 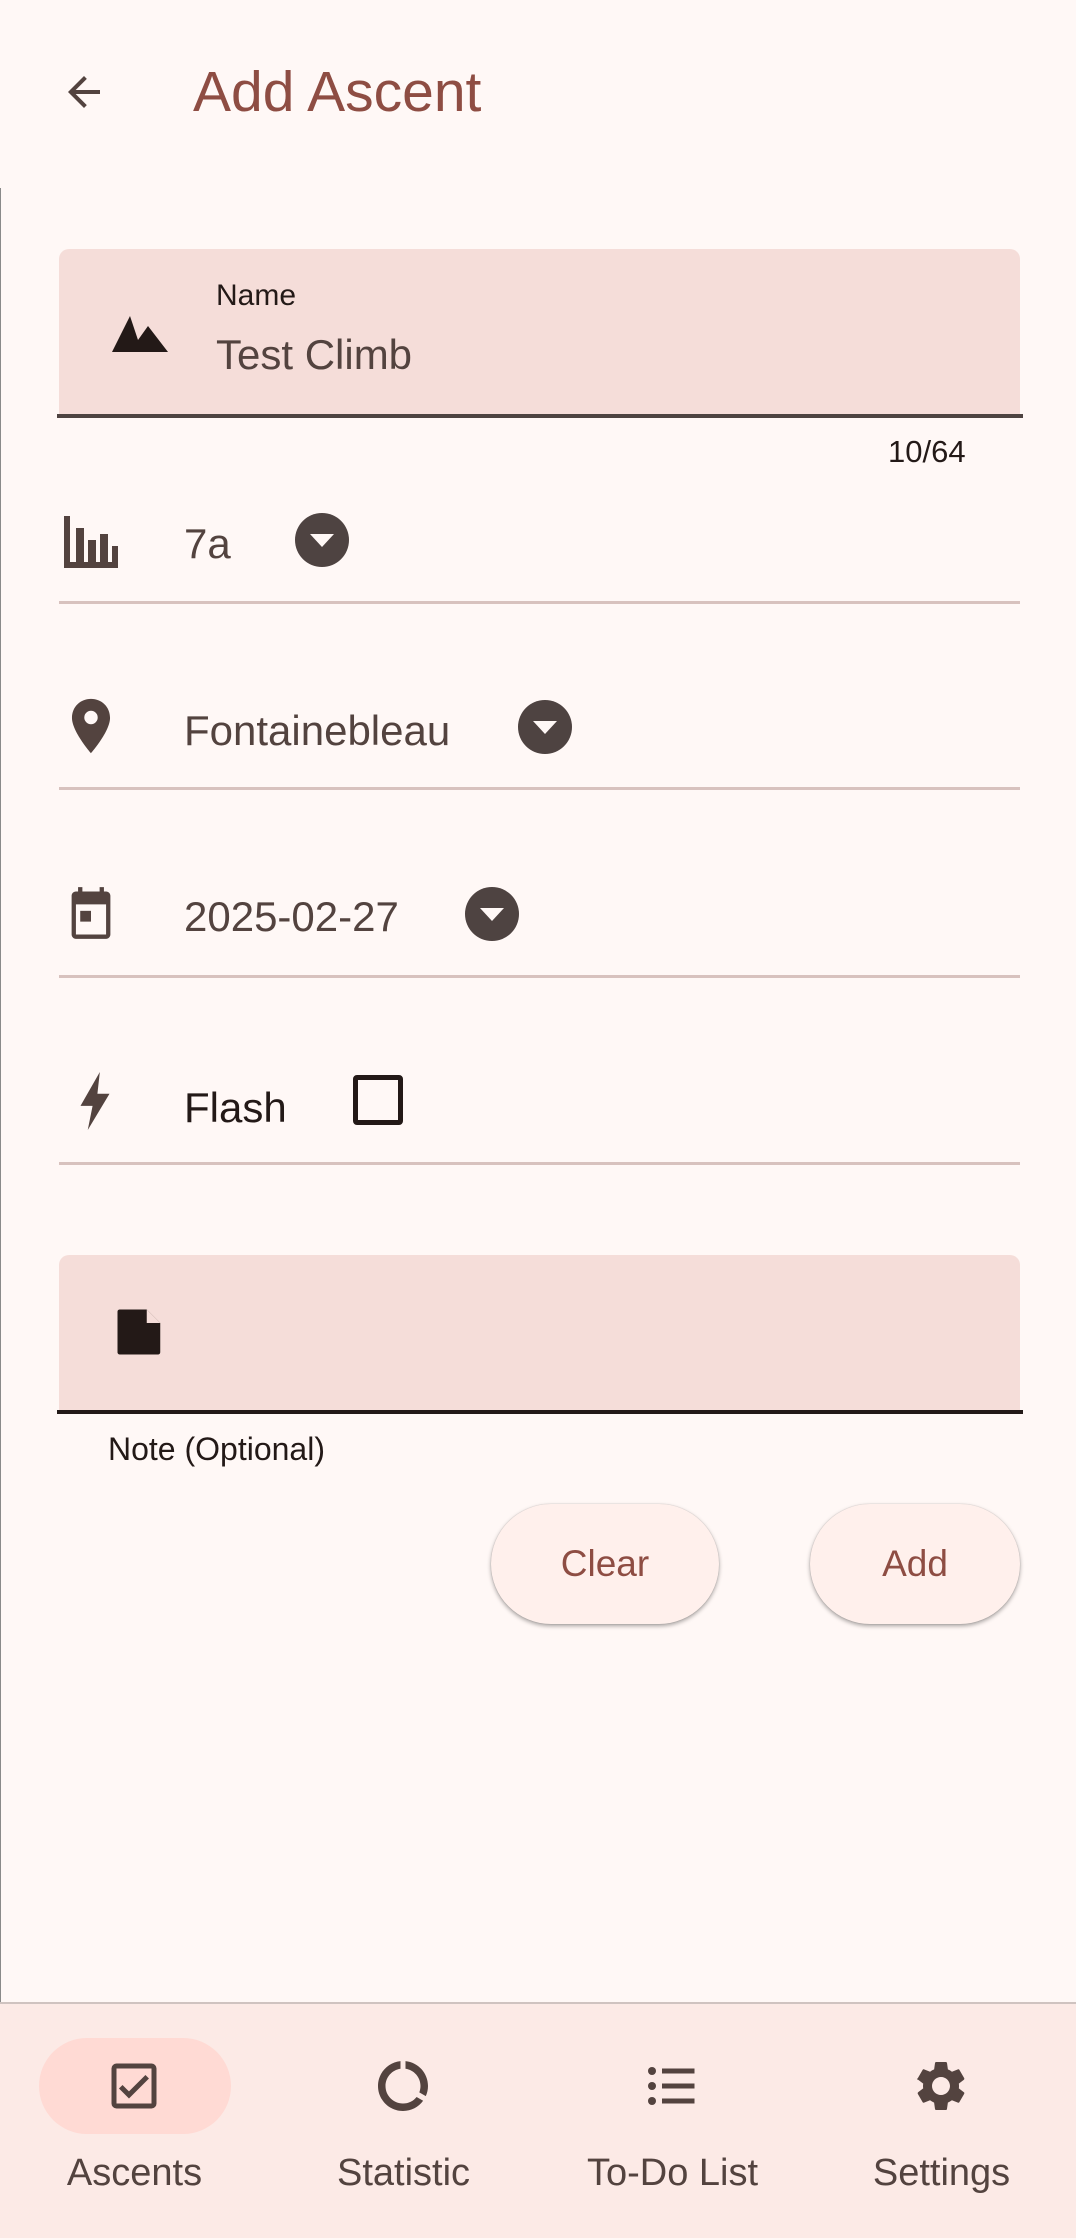 I want to click on calendar-icon, so click(x=91, y=913).